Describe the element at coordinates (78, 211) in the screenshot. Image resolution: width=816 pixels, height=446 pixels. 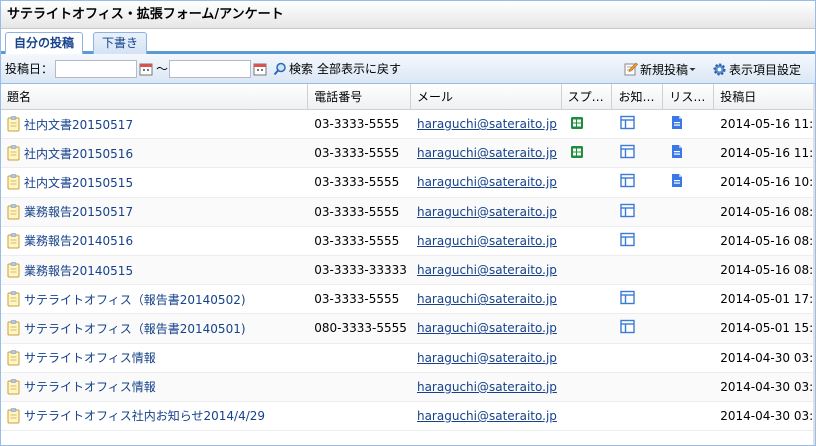
I see `post-title-link: 業務報告20150517` at that location.